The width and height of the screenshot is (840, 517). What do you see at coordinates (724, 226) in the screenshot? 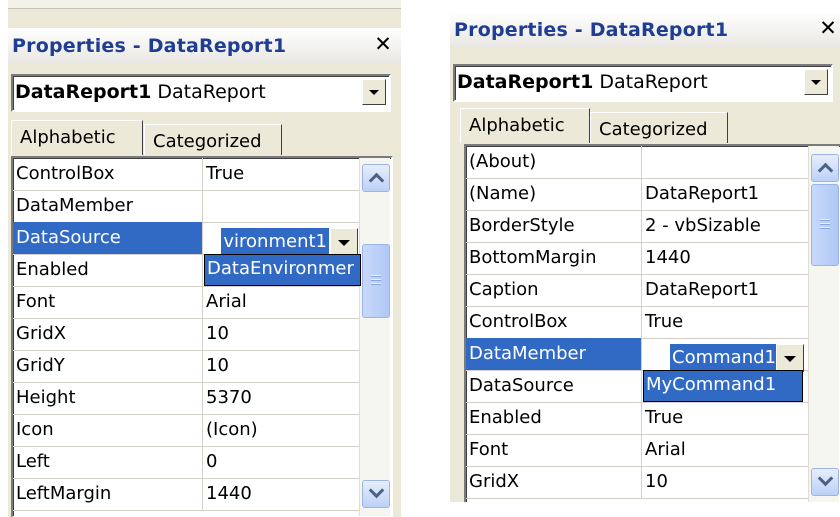
I see `property-value: 2 - vbSizable` at bounding box center [724, 226].